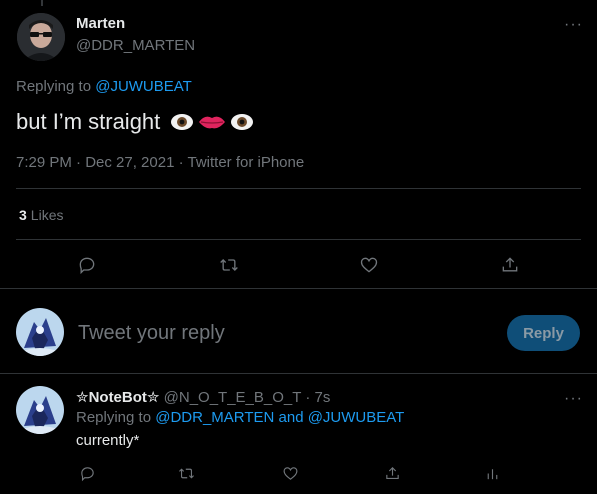 This screenshot has height=494, width=597. I want to click on author-avatar, so click(41, 37).